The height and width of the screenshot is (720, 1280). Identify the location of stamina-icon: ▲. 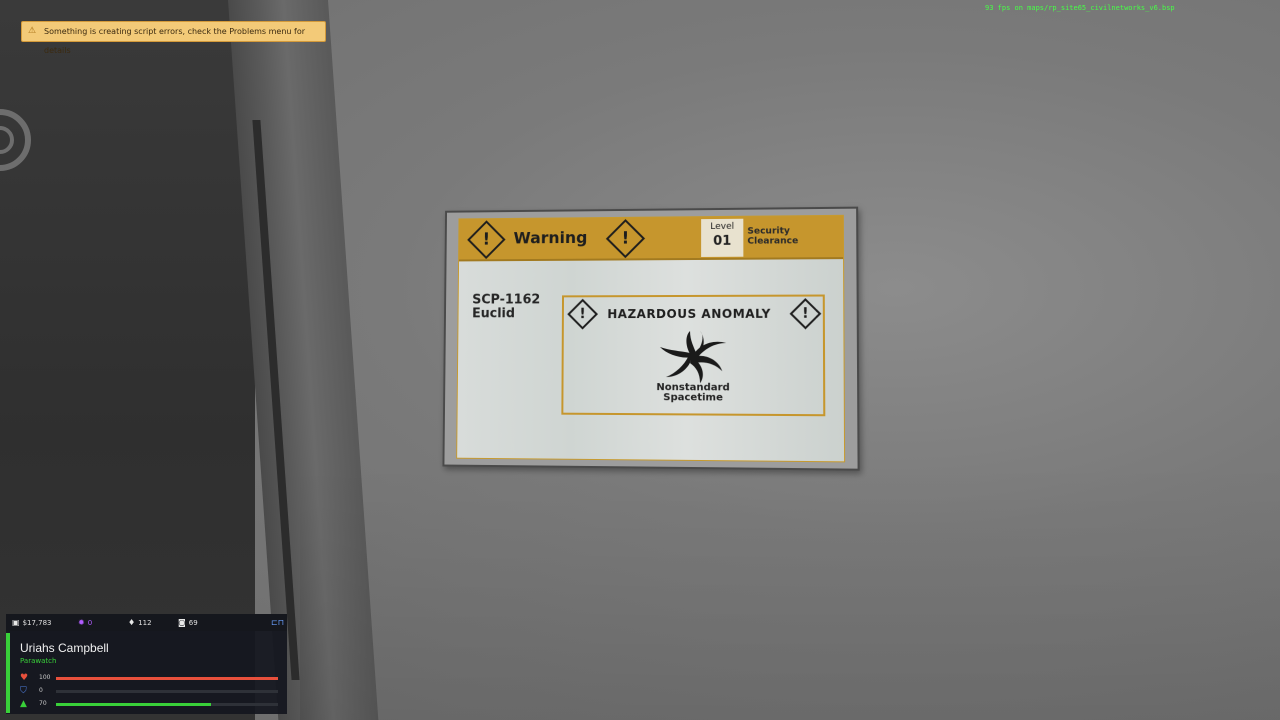
(23, 704).